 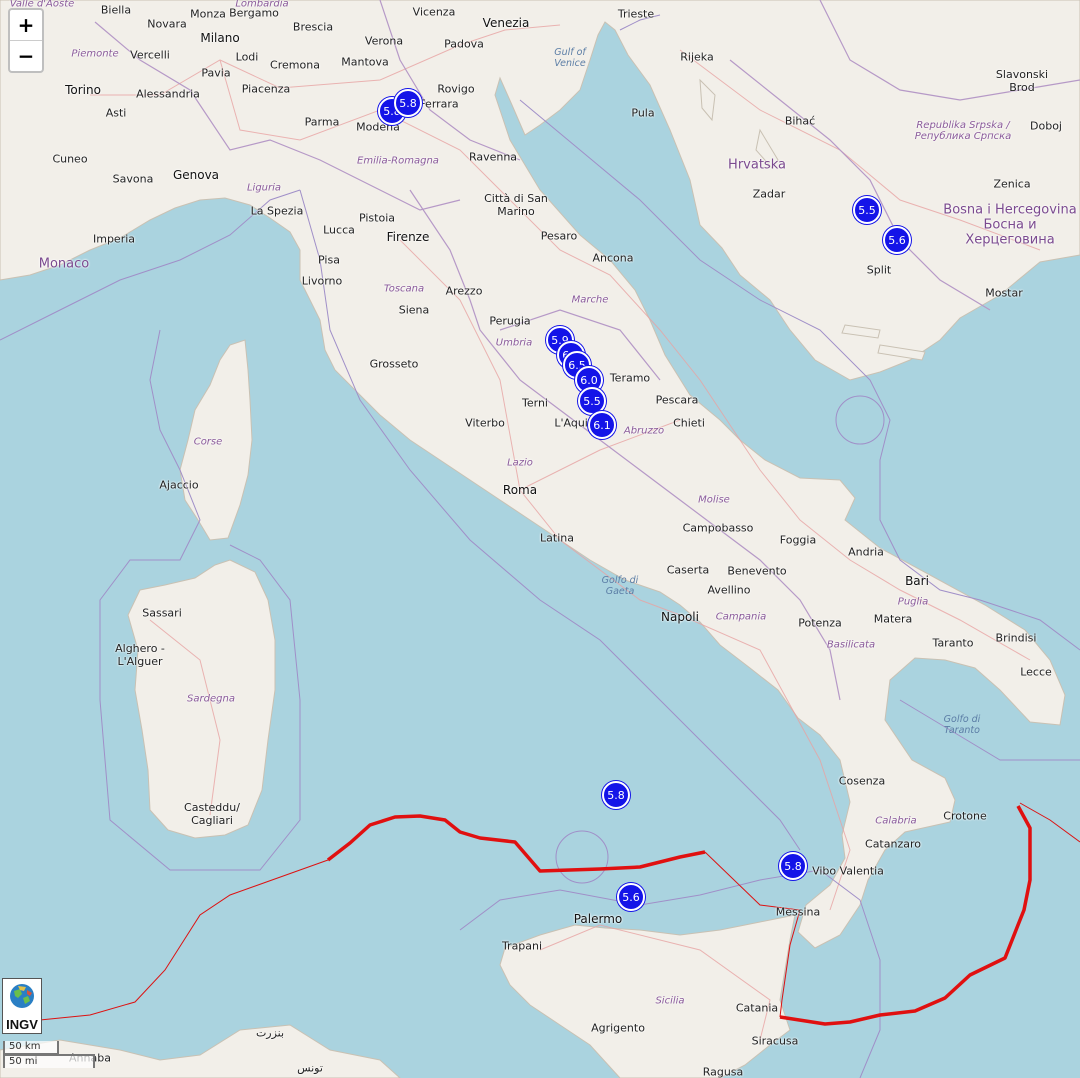 I want to click on scale-bar: 50 km 50 mi, so click(x=49, y=1054).